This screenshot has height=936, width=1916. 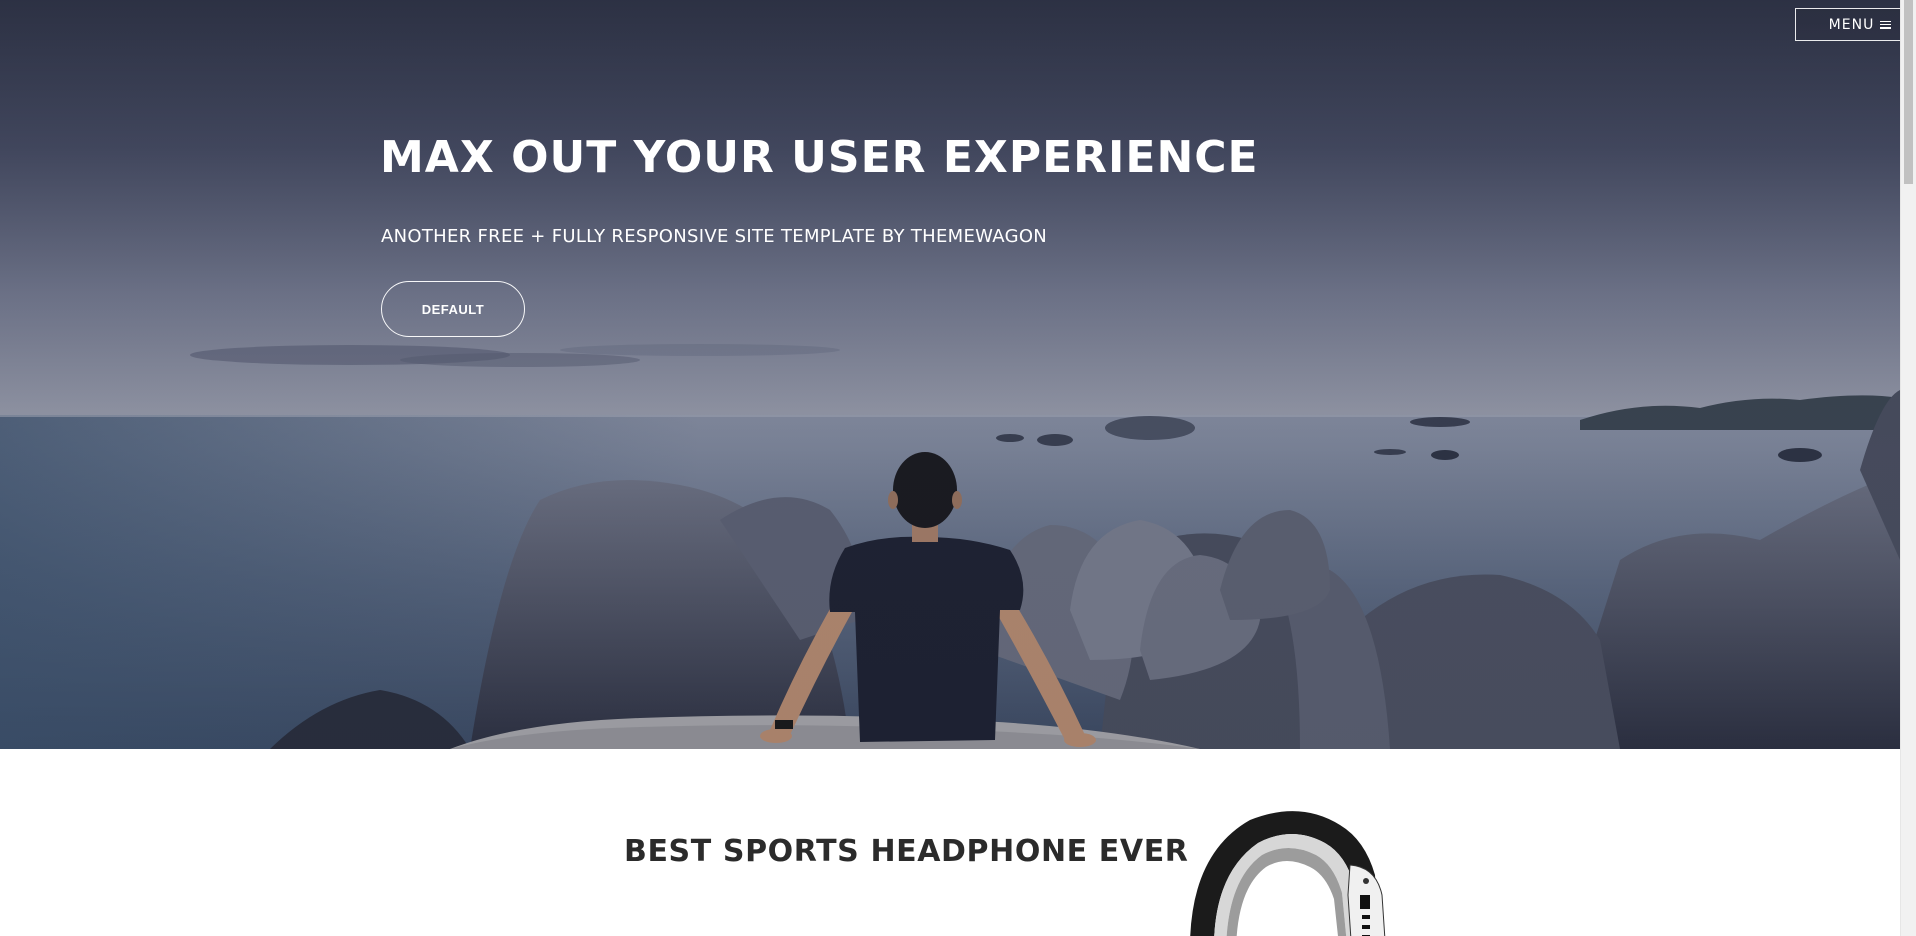 I want to click on scrollbar-thumb, so click(x=1908, y=92).